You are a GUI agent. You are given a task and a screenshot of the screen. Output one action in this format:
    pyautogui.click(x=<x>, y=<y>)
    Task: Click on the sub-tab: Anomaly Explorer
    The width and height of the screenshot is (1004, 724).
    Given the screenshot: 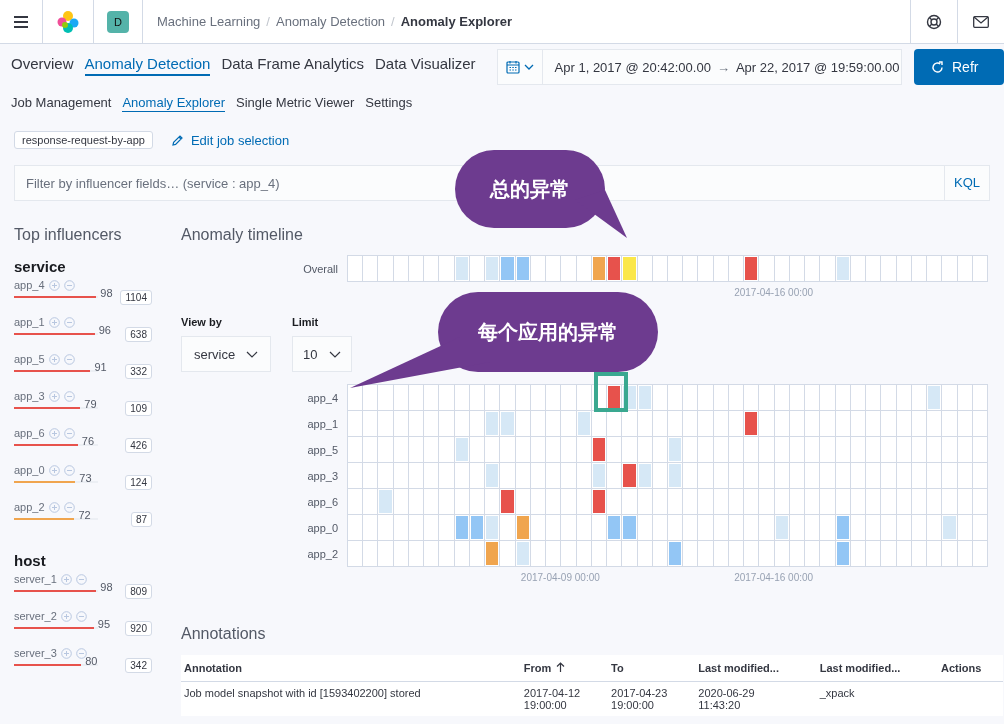 What is the action you would take?
    pyautogui.click(x=174, y=103)
    